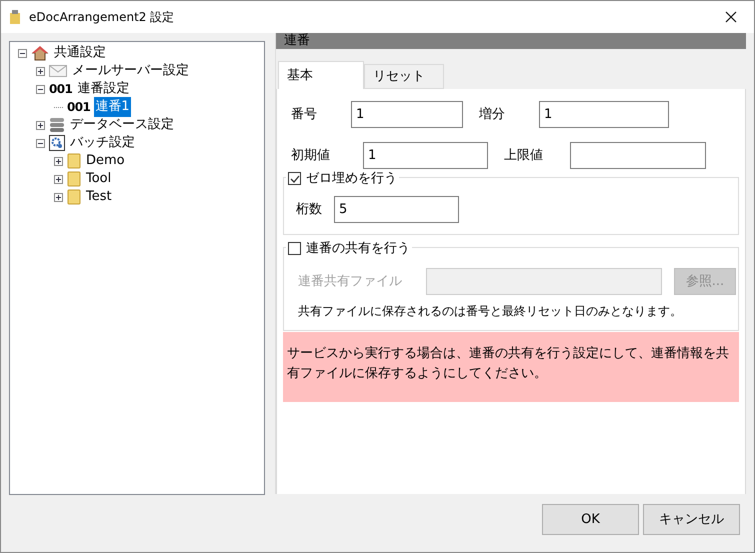 The width and height of the screenshot is (755, 553). Describe the element at coordinates (492, 115) in the screenshot. I see `field-label: 増分` at that location.